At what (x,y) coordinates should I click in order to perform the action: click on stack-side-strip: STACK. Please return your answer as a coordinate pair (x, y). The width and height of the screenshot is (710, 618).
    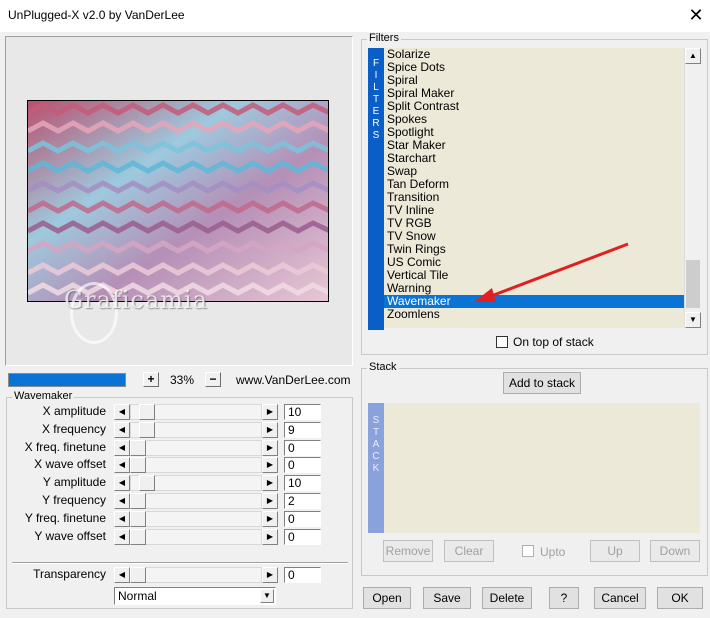
    Looking at the image, I should click on (376, 468).